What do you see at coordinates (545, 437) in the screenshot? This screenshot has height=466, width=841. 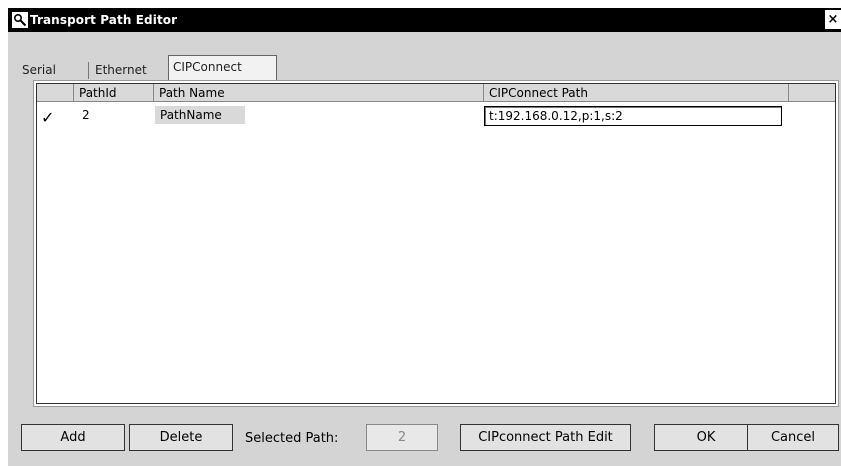 I see `cipconnect-path-edit-button: CIPconnect Path Edit` at bounding box center [545, 437].